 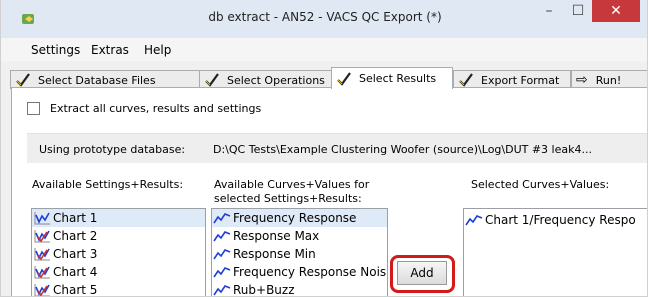 What do you see at coordinates (299, 218) in the screenshot?
I see `list-item: Frequency Response` at bounding box center [299, 218].